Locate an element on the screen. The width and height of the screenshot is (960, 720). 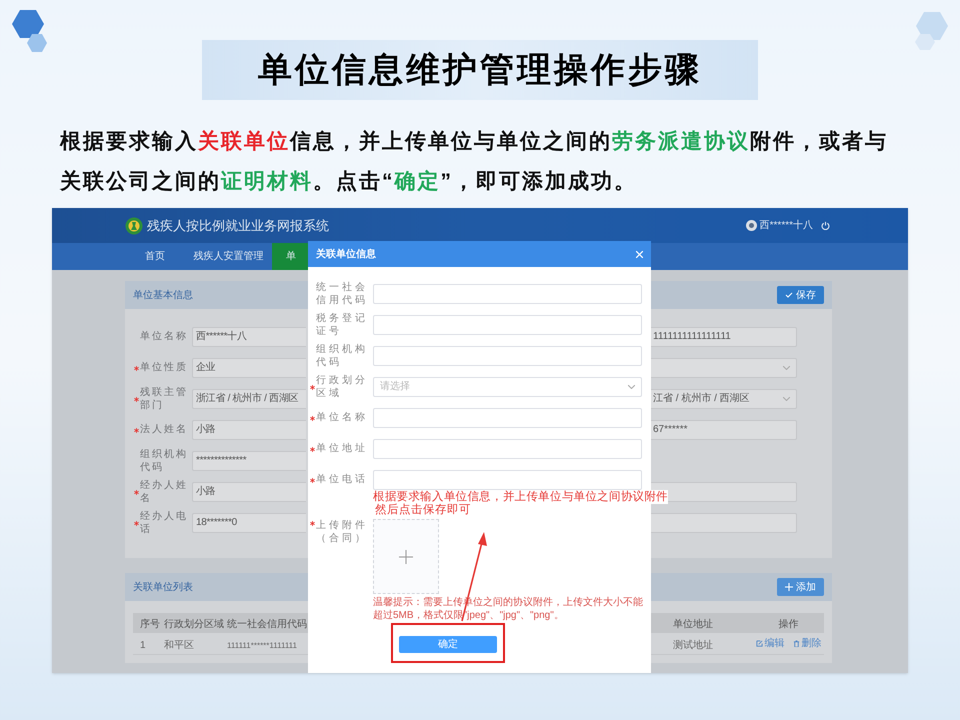
nav-tab: 首页 is located at coordinates (155, 256).